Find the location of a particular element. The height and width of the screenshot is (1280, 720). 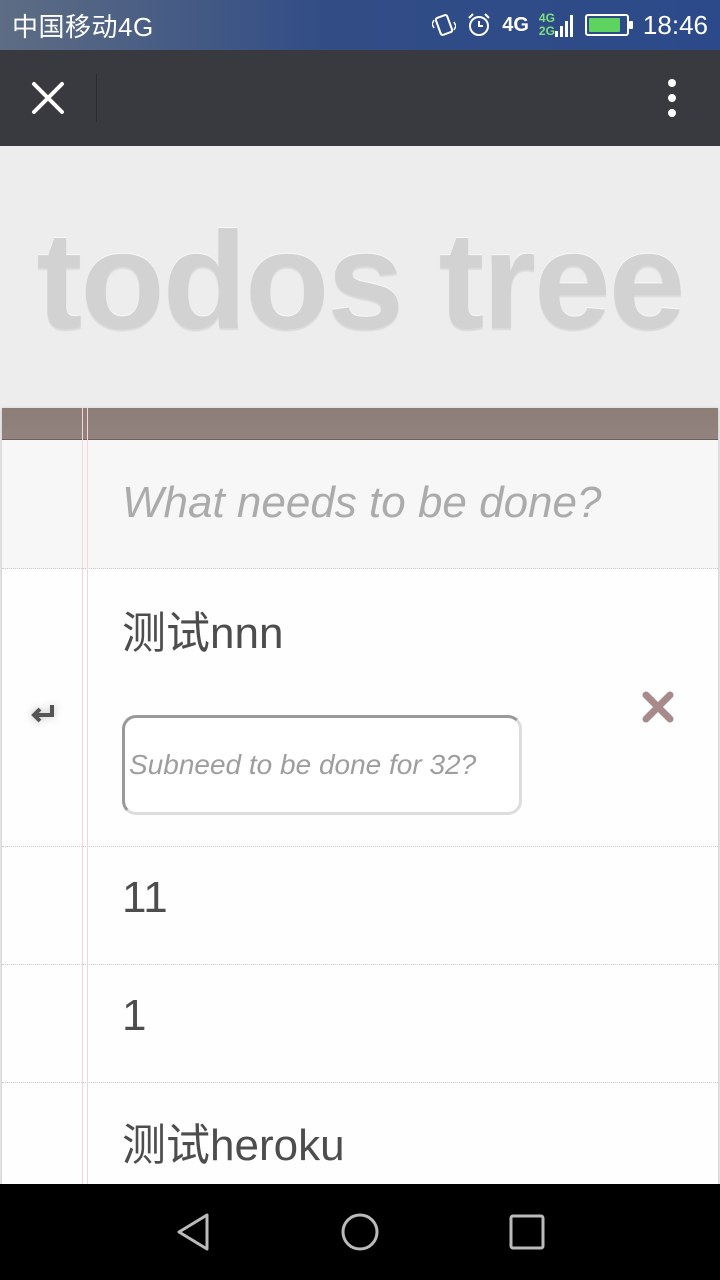

close-button is located at coordinates (48, 98).